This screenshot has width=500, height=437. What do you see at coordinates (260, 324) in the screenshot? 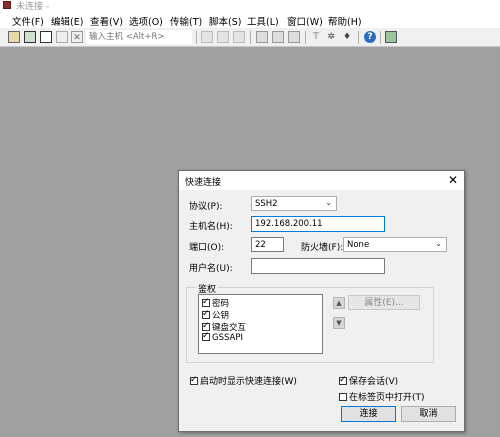
I see `auth-method-list: 密码 公钥 键盘交互 GSSAPI` at bounding box center [260, 324].